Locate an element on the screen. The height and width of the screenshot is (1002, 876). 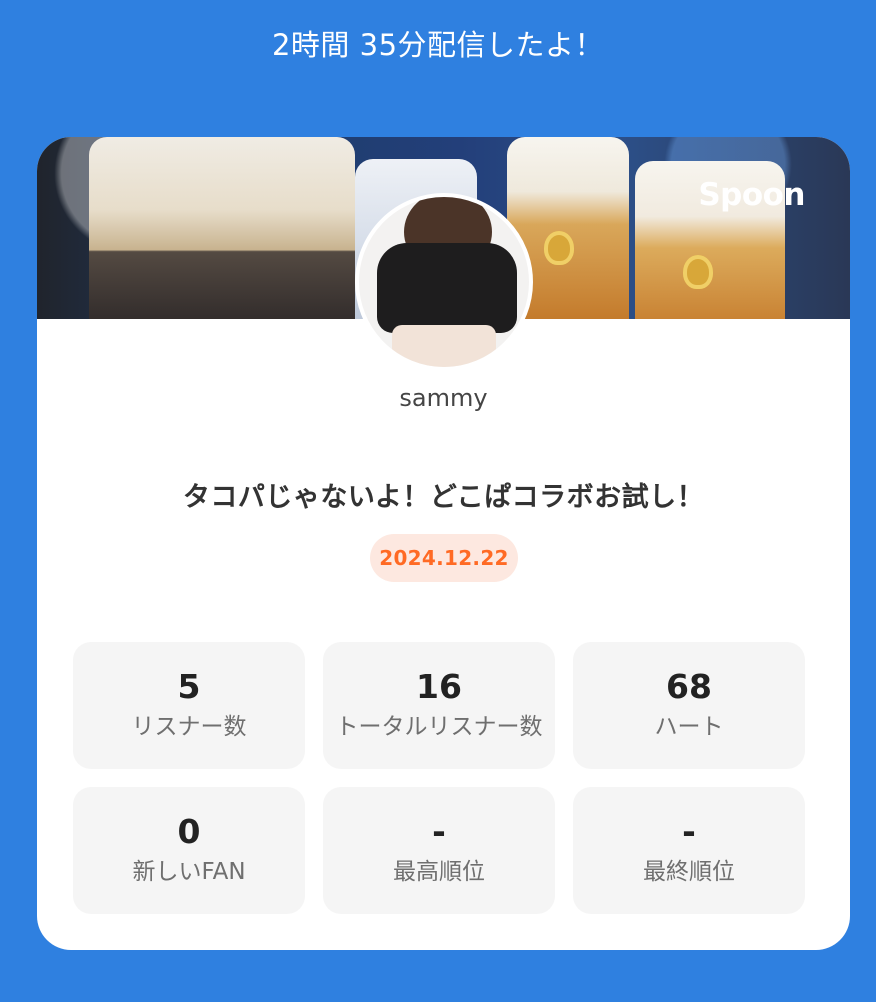
stat-final-rank: - 最終順位 is located at coordinates (689, 850).